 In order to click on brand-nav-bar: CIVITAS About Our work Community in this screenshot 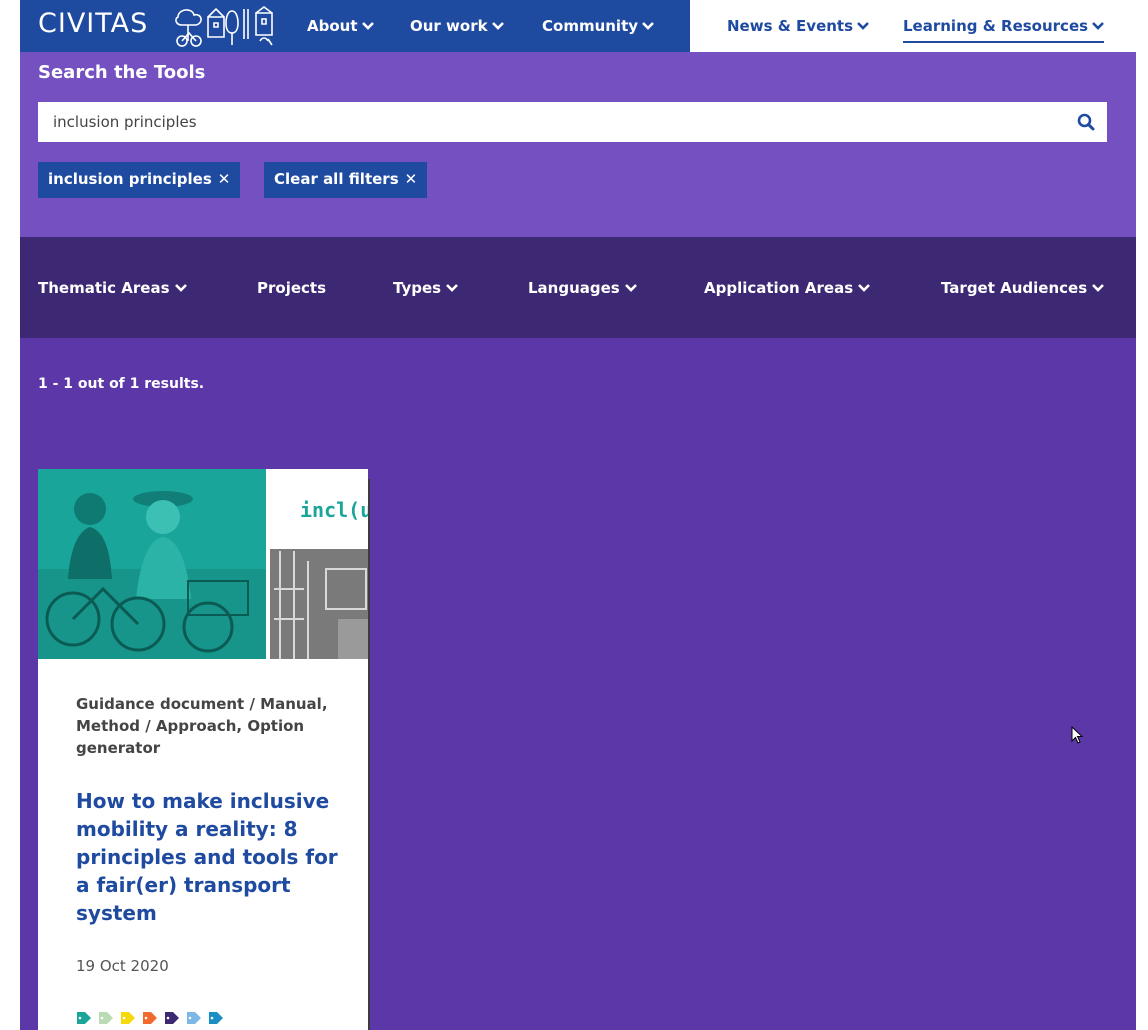, I will do `click(355, 26)`.